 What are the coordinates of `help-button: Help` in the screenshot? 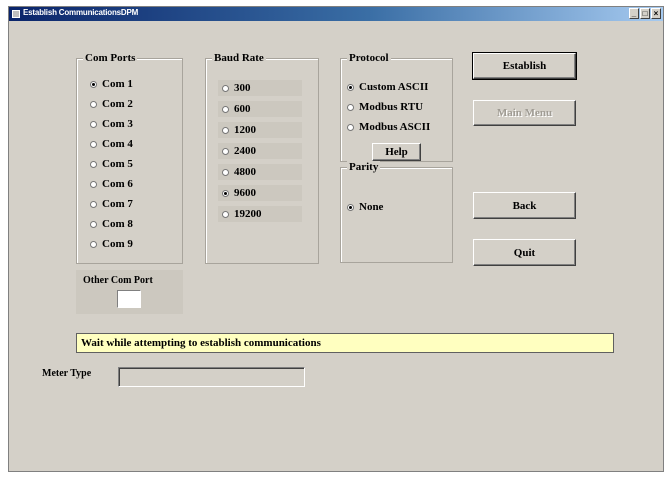 It's located at (396, 152).